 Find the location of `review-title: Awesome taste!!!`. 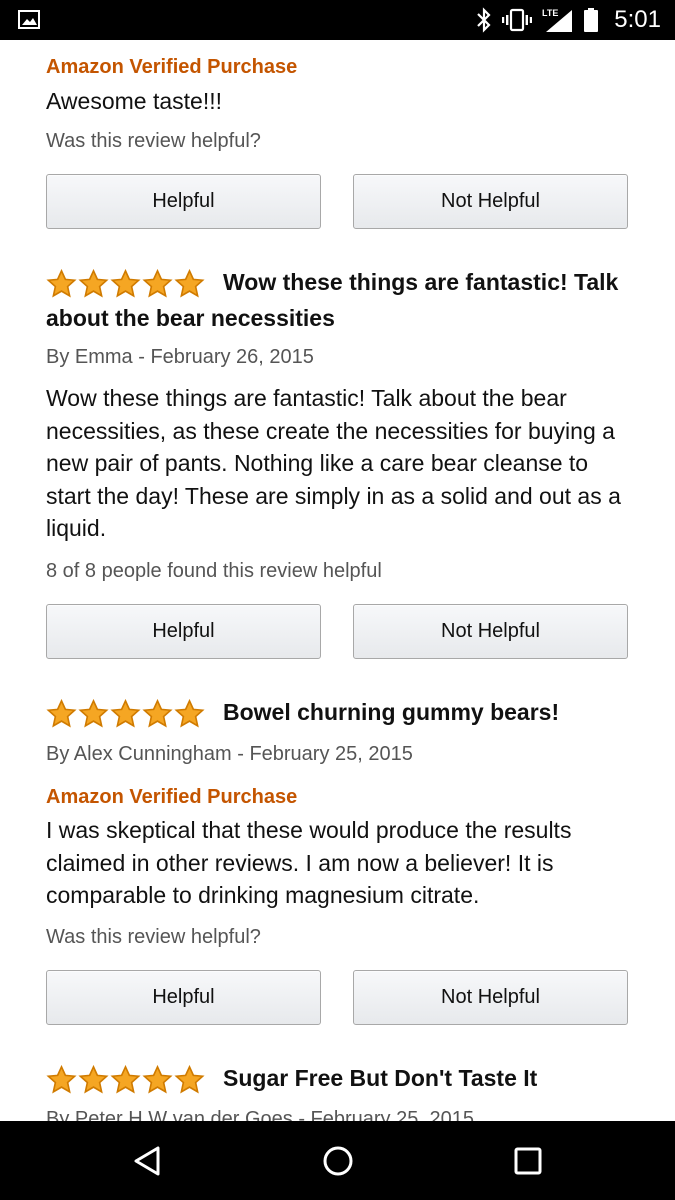

review-title: Awesome taste!!! is located at coordinates (134, 101).